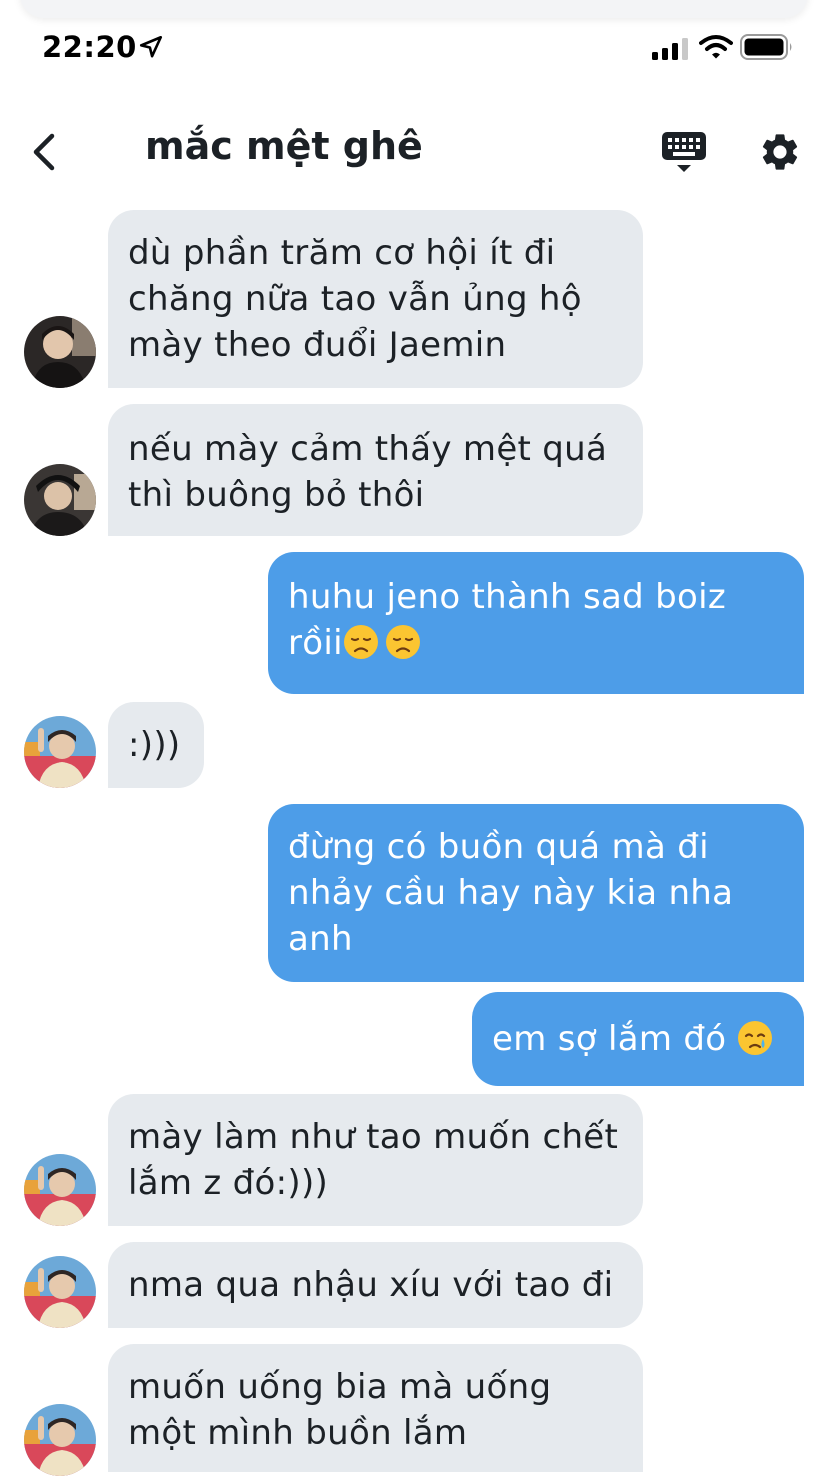 Image resolution: width=828 pixels, height=1476 pixels. Describe the element at coordinates (507, 597) in the screenshot. I see `message-line: huhu jeno thành sad boiz` at that location.